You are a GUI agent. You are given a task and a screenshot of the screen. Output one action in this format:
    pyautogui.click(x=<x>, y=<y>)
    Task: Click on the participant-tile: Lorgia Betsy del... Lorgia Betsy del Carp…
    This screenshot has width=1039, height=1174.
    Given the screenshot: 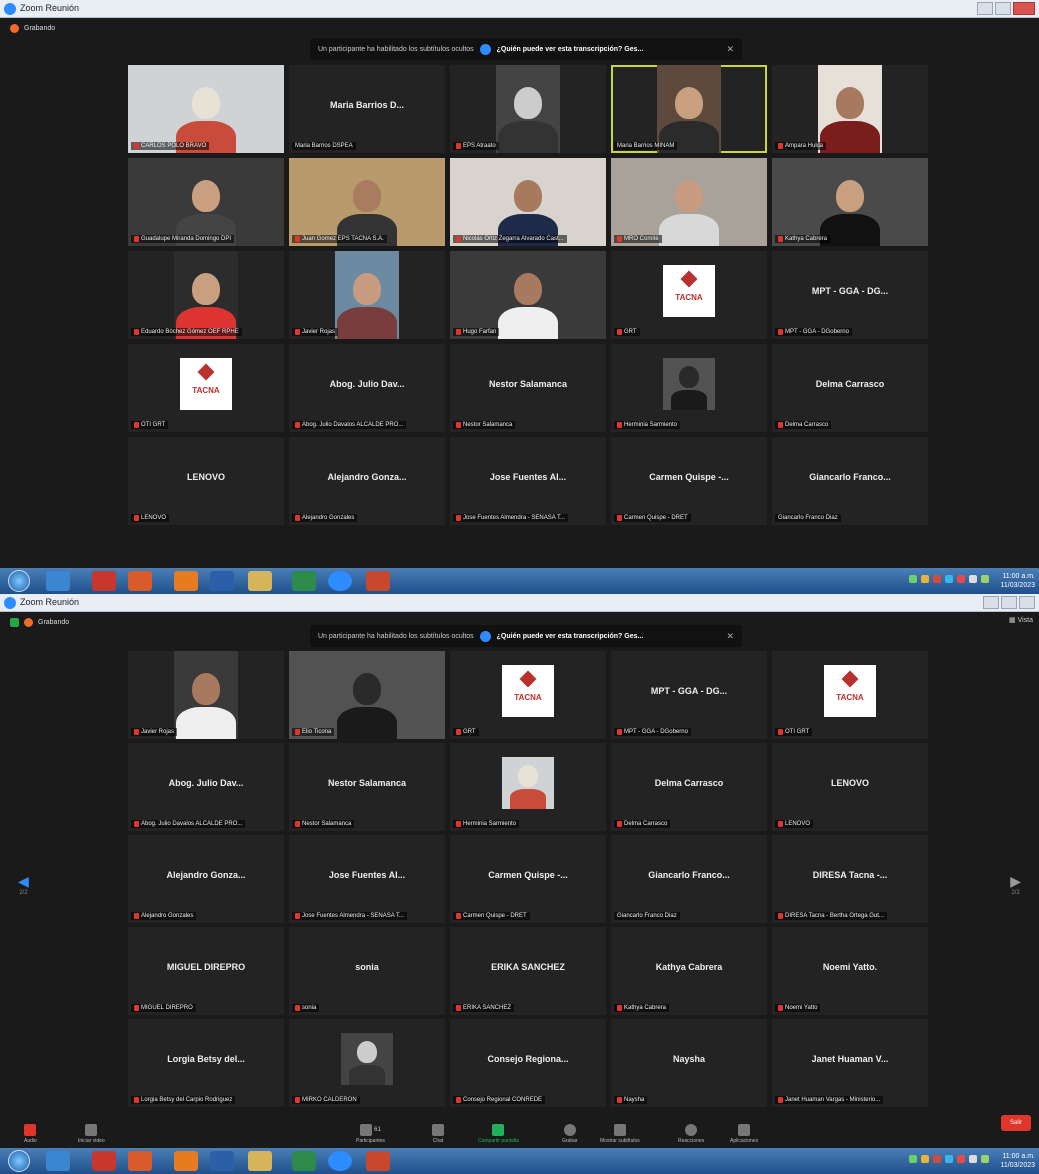 What is the action you would take?
    pyautogui.click(x=206, y=1063)
    